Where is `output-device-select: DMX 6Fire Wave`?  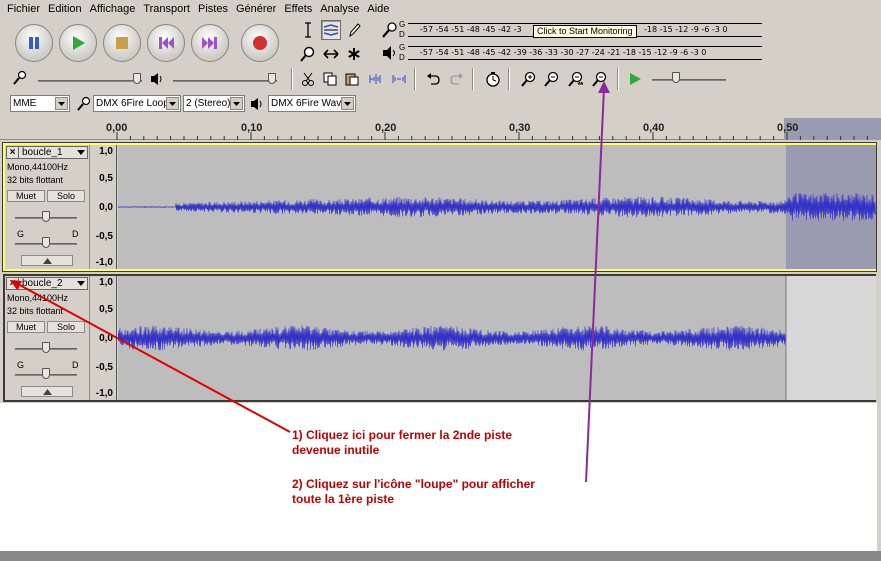
output-device-select: DMX 6Fire Wave is located at coordinates (312, 103).